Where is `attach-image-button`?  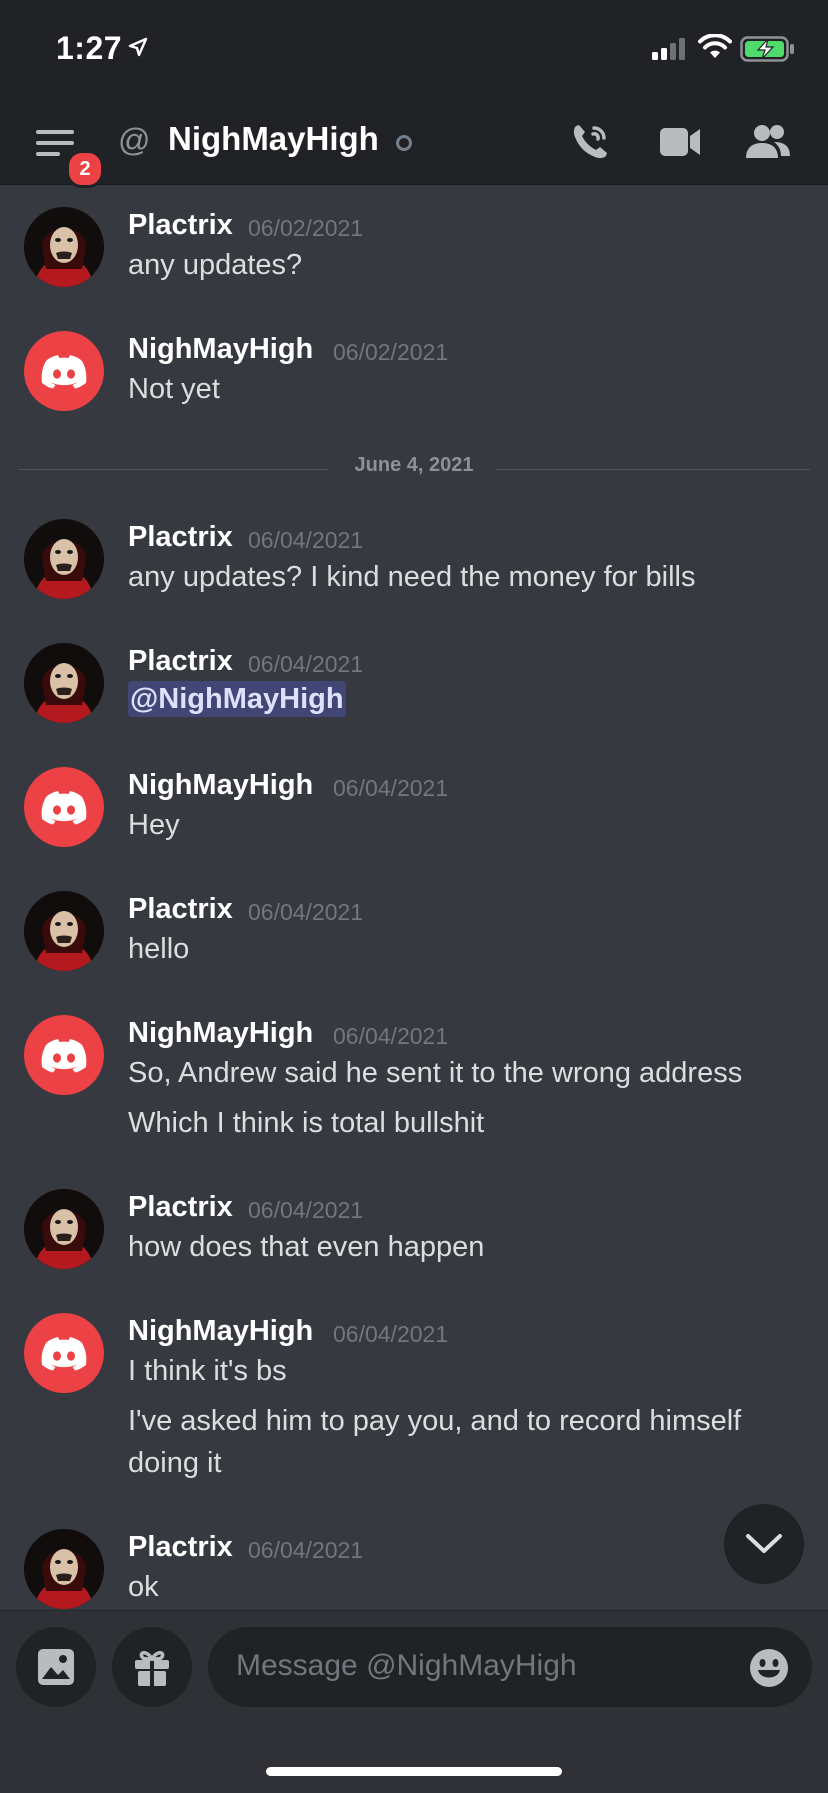
attach-image-button is located at coordinates (56, 1667).